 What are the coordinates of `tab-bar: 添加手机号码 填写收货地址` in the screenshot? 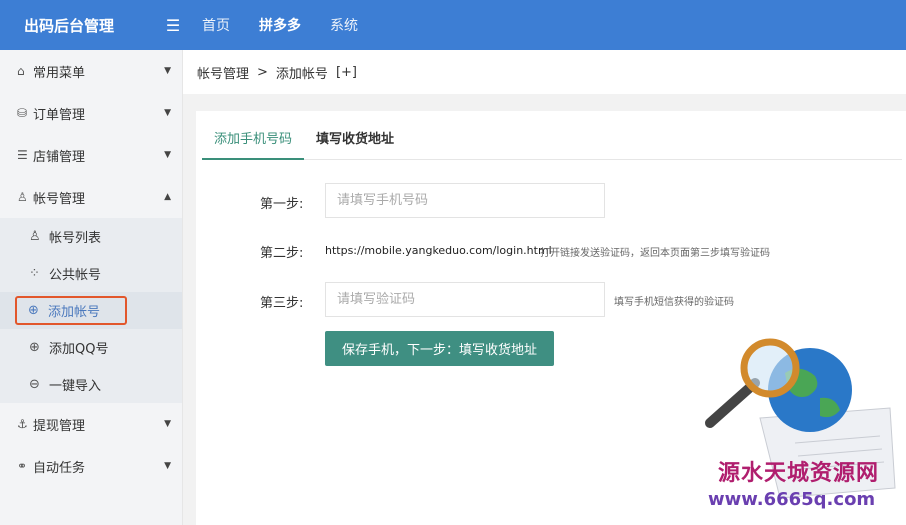 It's located at (552, 144).